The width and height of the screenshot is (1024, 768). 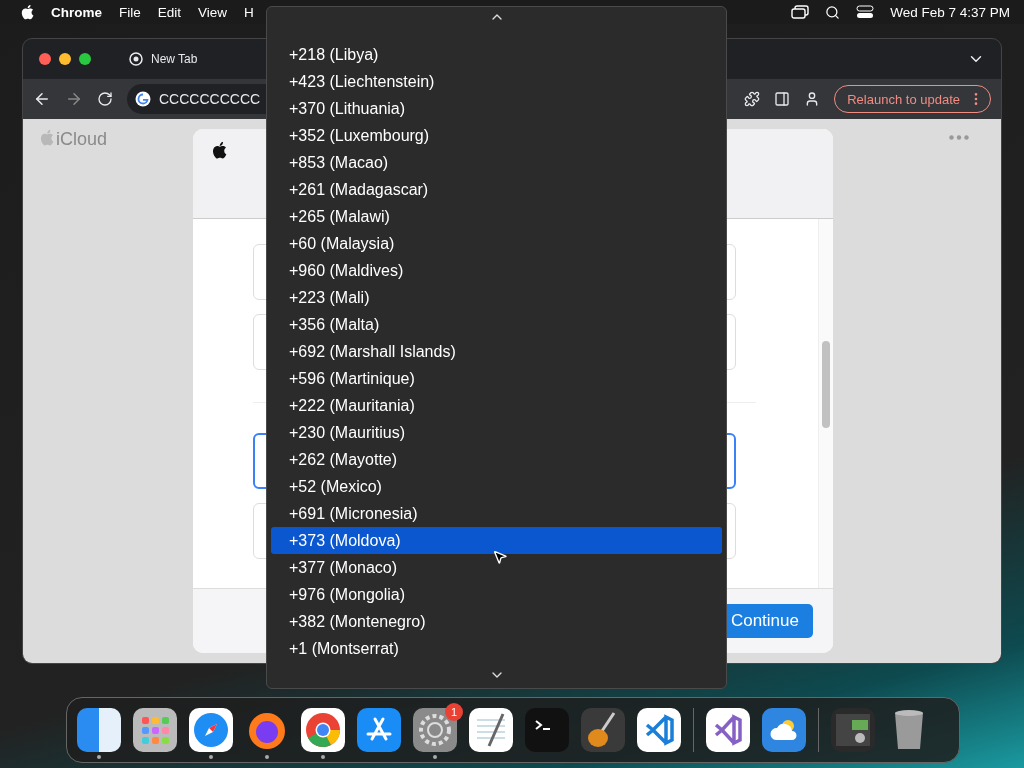 What do you see at coordinates (496, 216) in the screenshot?
I see `dropdown-option: +265 (Malawi)` at bounding box center [496, 216].